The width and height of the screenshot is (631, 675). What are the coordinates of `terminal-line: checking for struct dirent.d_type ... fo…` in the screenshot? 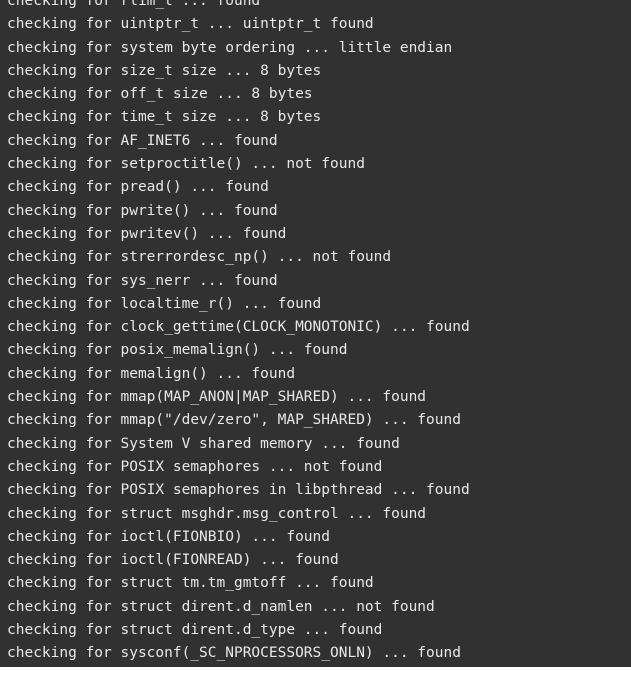 It's located at (195, 630).